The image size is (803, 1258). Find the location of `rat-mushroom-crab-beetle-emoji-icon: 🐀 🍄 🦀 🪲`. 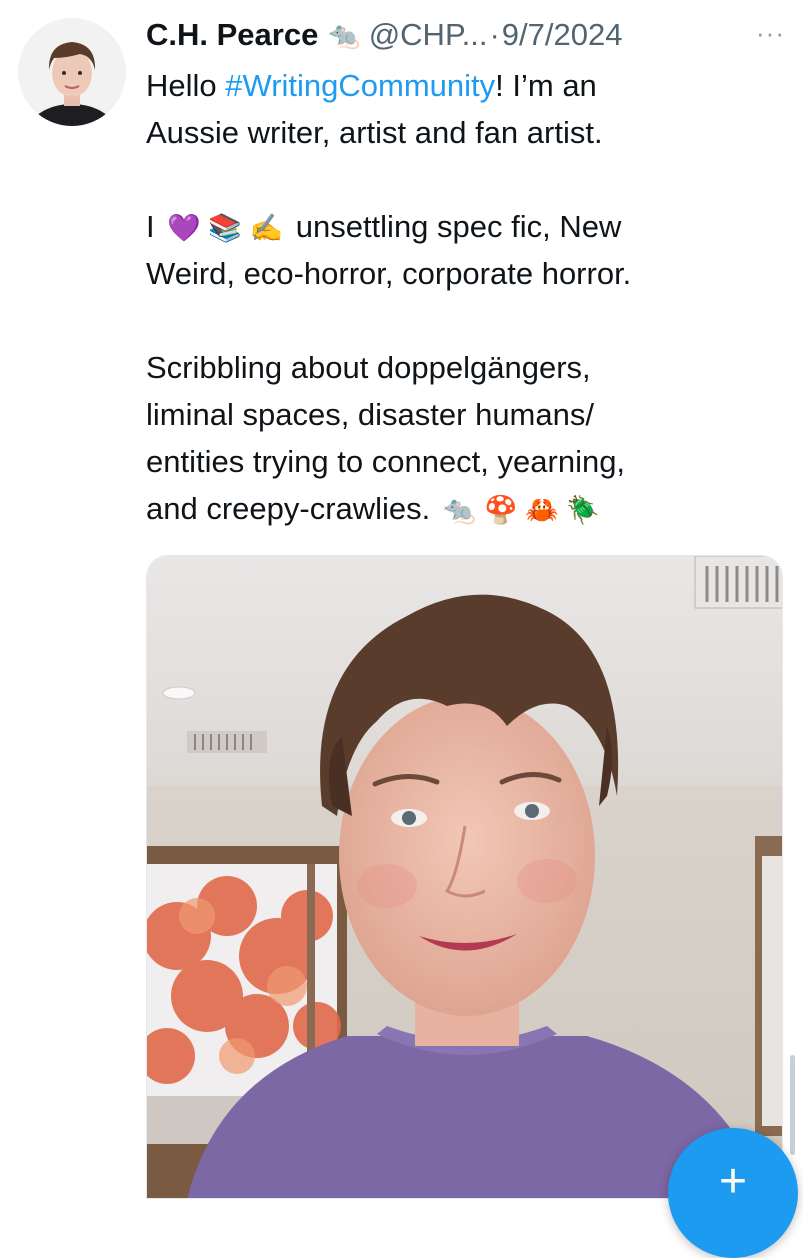

rat-mushroom-crab-beetle-emoji-icon: 🐀 🍄 🦀 🪲 is located at coordinates (521, 510).